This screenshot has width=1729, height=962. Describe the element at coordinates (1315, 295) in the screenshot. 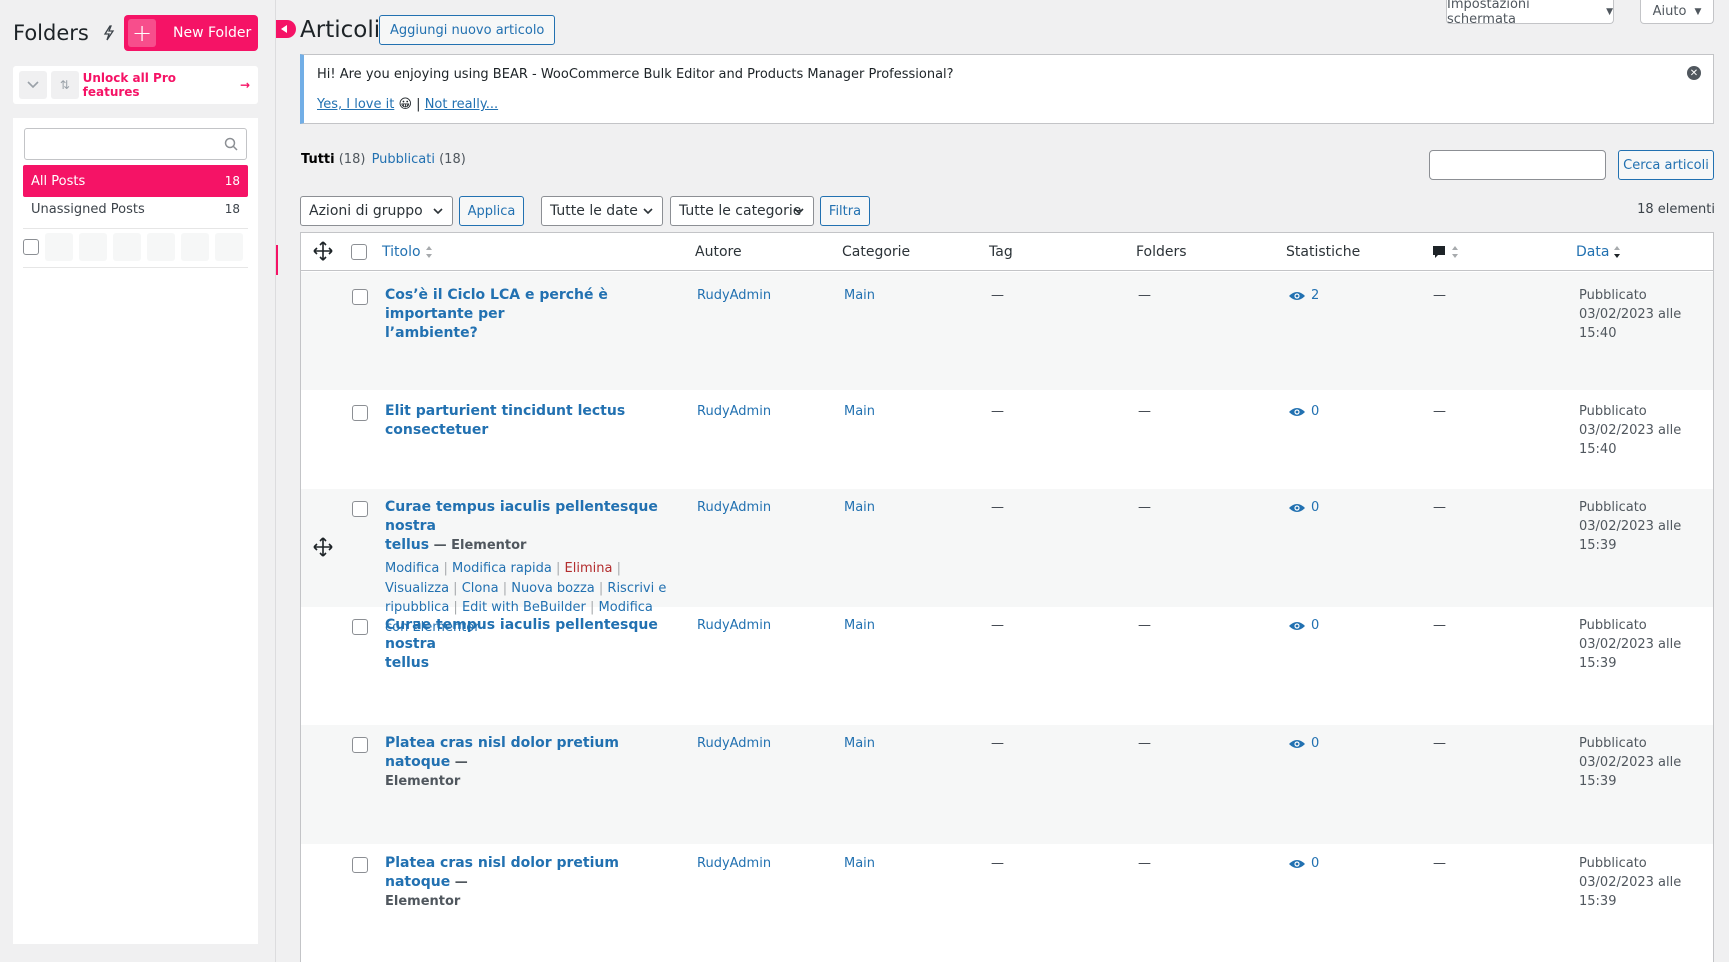

I see `views-count: 2` at that location.